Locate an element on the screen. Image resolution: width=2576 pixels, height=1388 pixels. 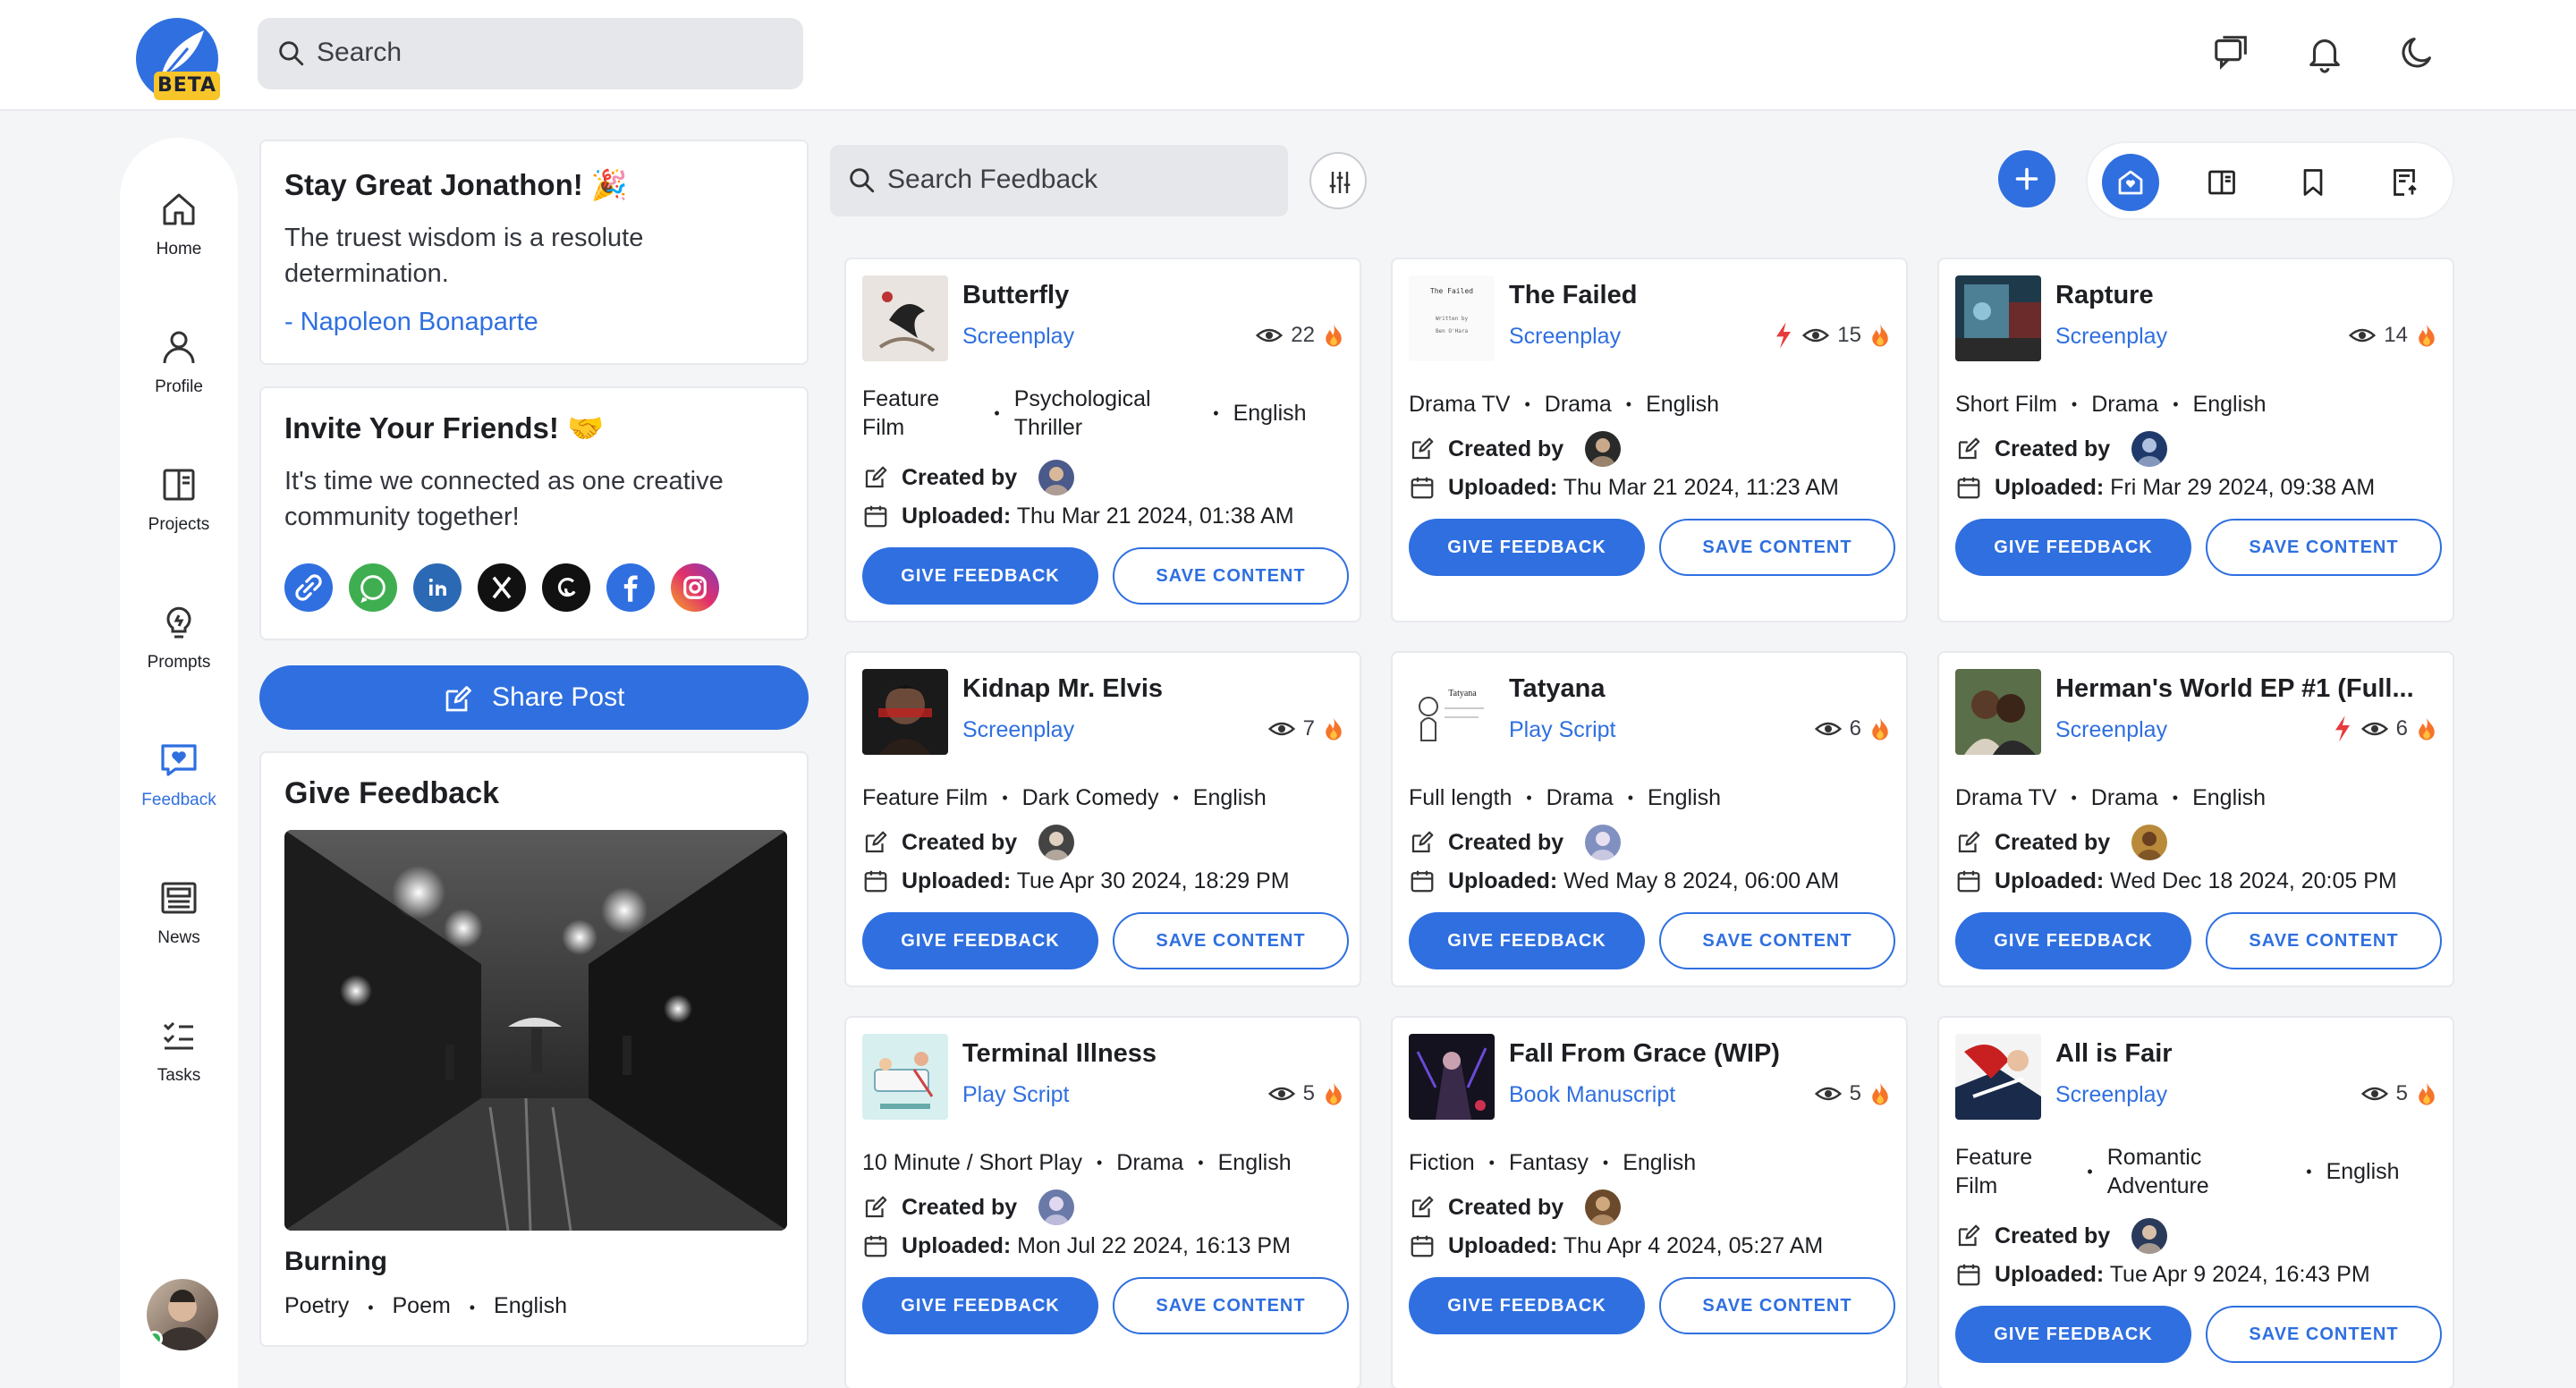
card-title: Fall From Grace (WIP) is located at coordinates (1701, 1054).